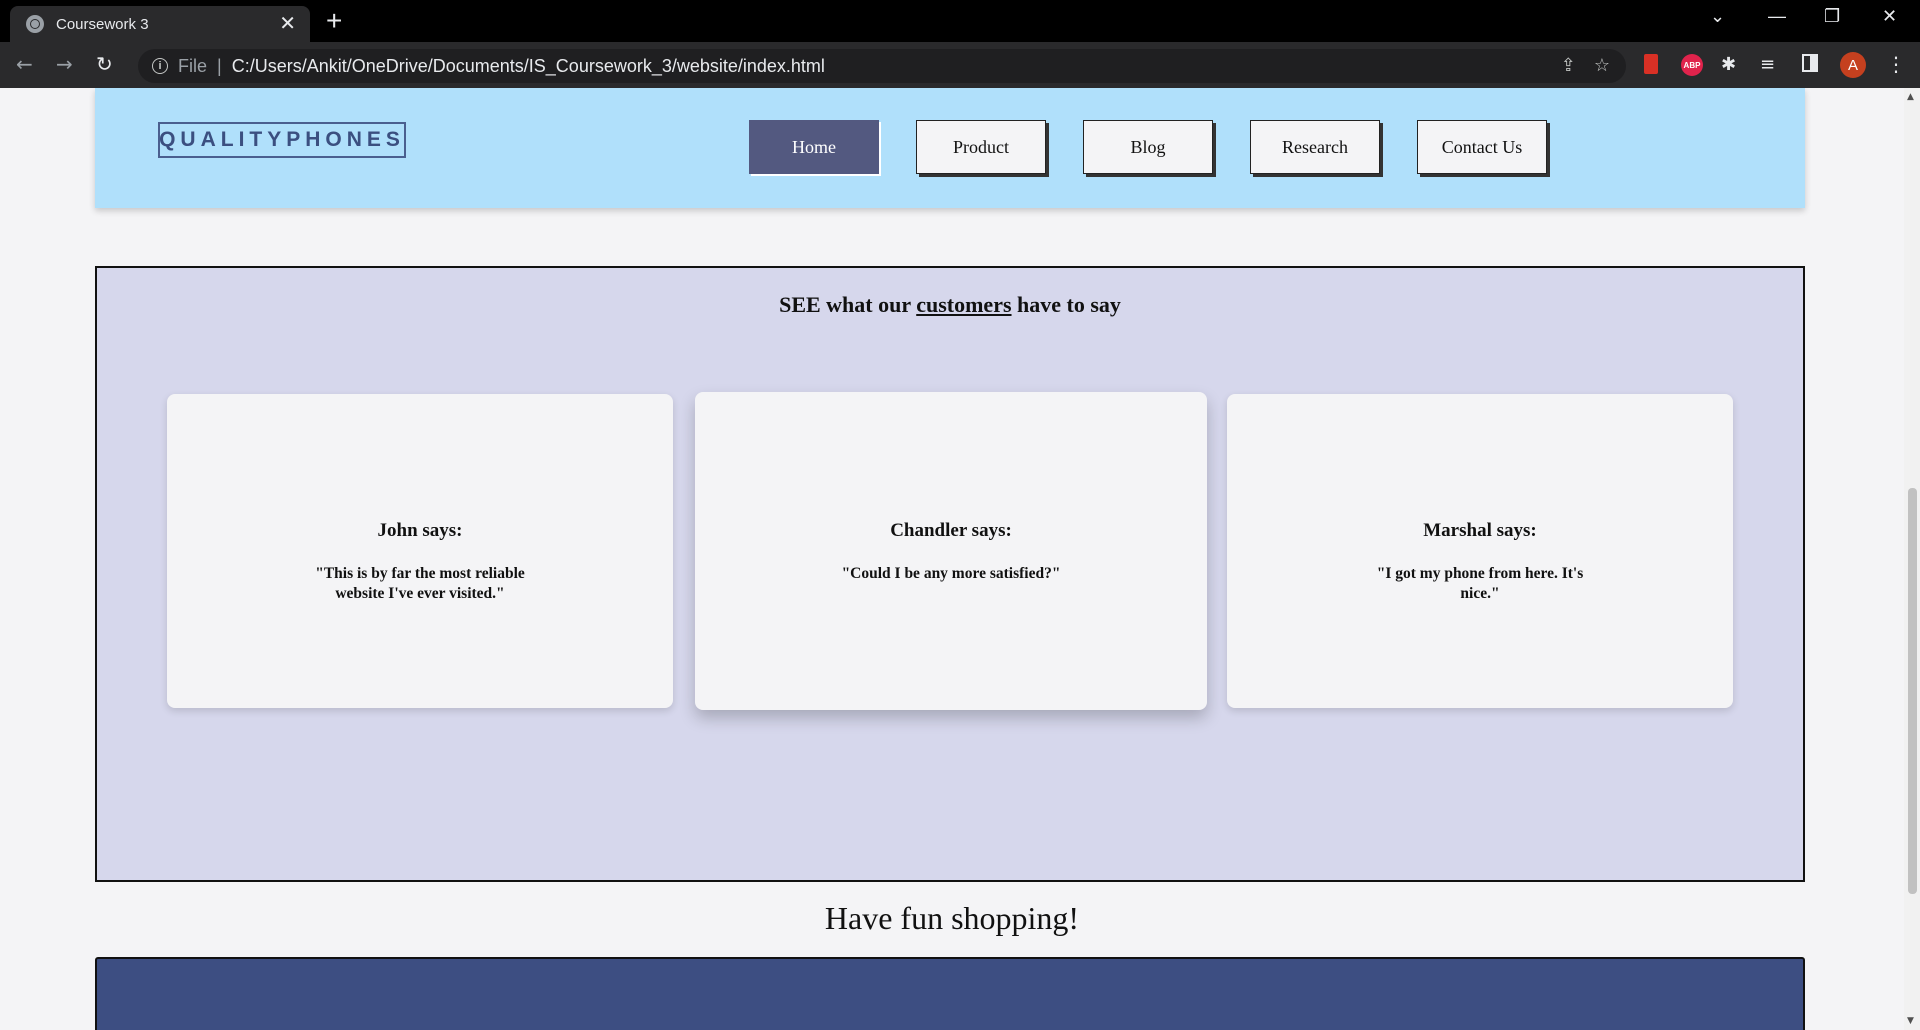 The height and width of the screenshot is (1030, 1920). What do you see at coordinates (282, 140) in the screenshot?
I see `site-logo: QUALITYPHONES` at bounding box center [282, 140].